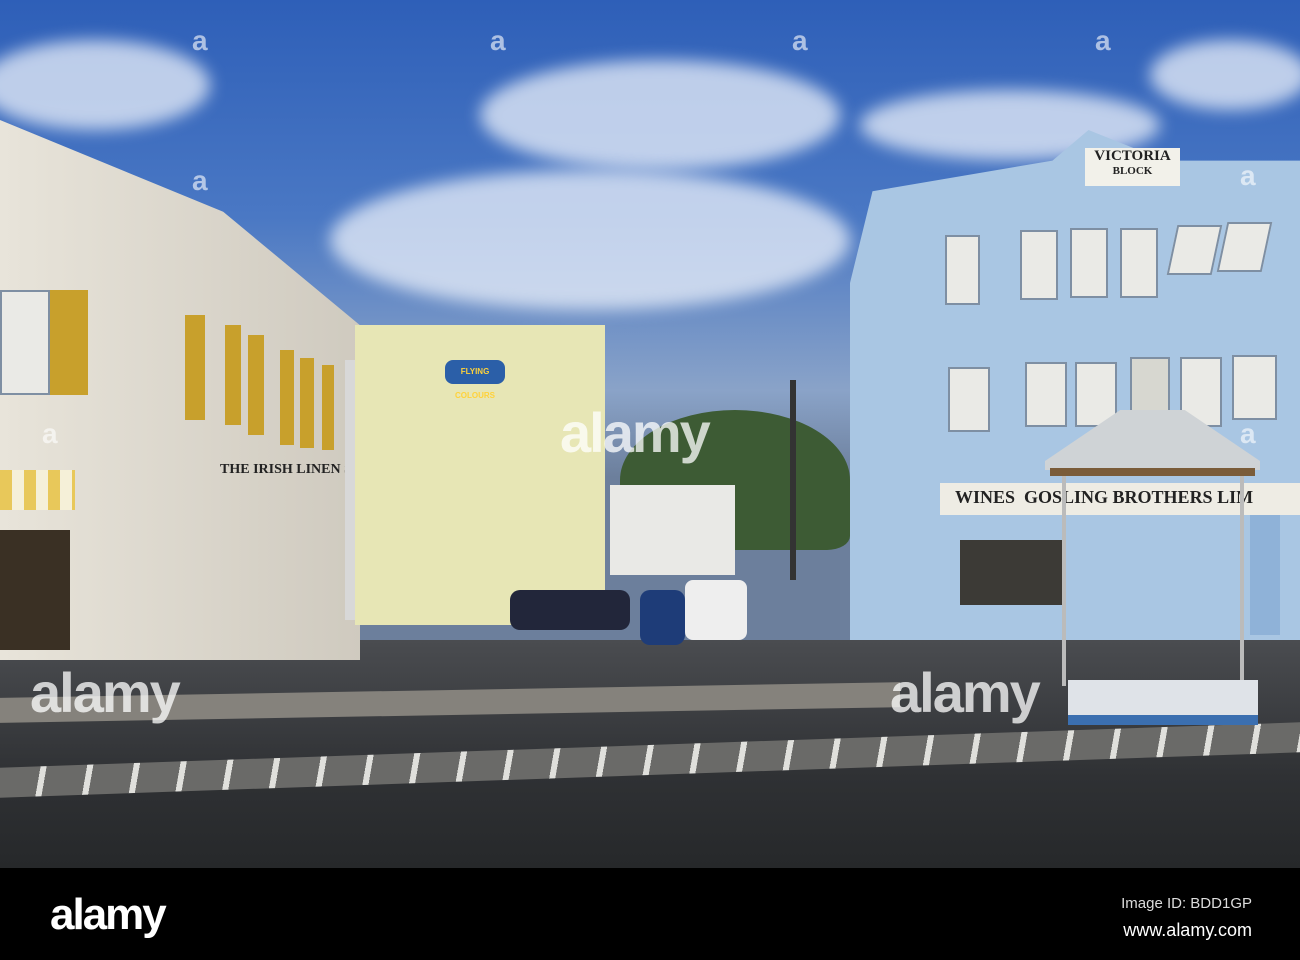  Describe the element at coordinates (108, 914) in the screenshot. I see `alamy-logo: alamy` at that location.